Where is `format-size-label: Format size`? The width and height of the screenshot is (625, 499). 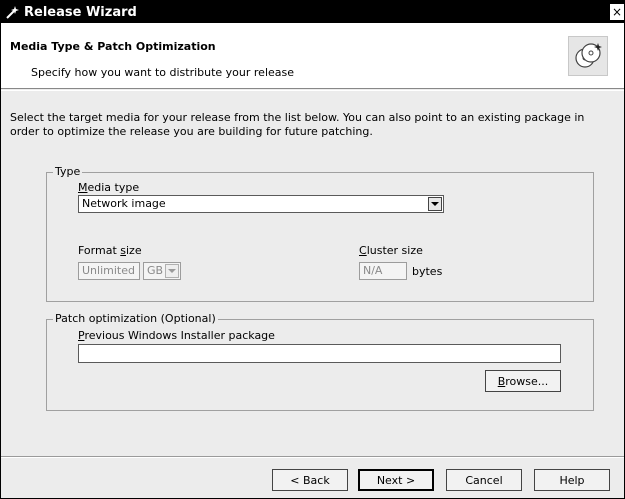
format-size-label: Format size is located at coordinates (110, 250).